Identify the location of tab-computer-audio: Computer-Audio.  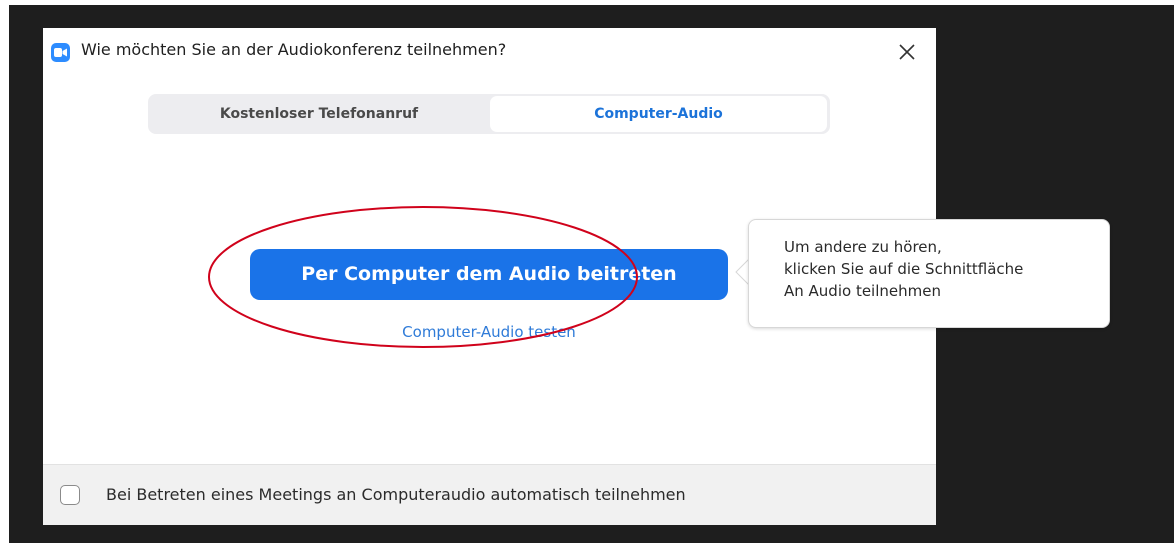
(658, 114).